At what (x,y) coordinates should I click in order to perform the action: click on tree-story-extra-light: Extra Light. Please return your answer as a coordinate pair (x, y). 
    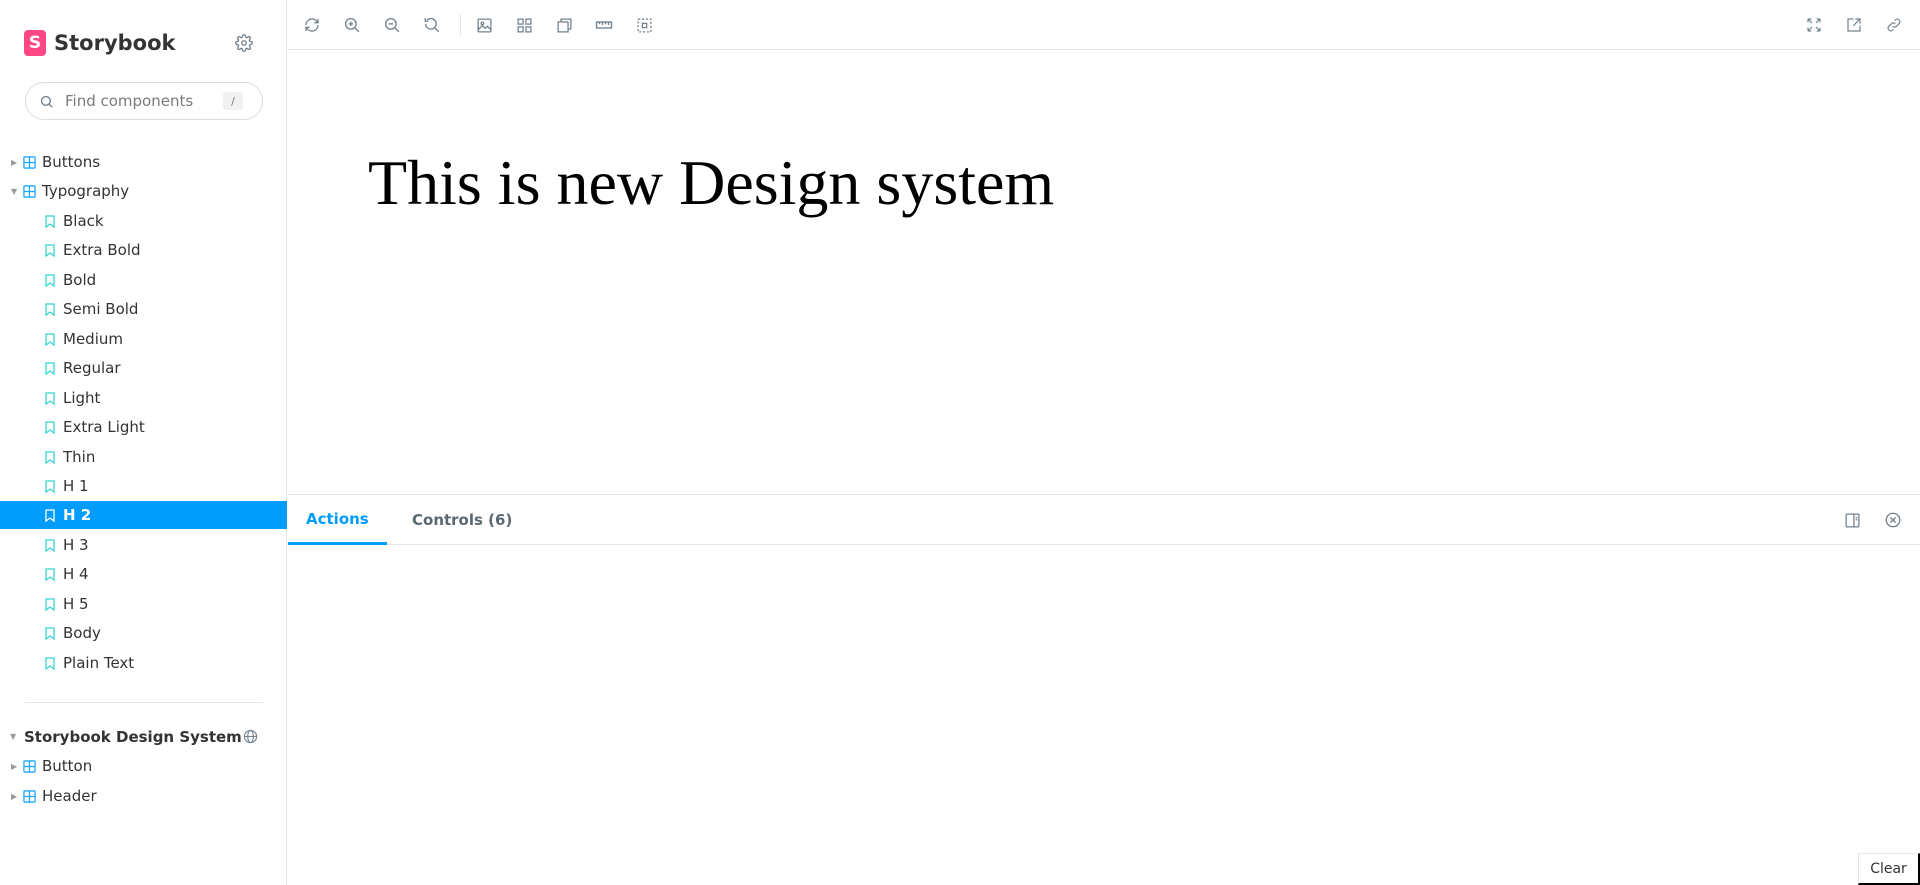
    Looking at the image, I should click on (143, 427).